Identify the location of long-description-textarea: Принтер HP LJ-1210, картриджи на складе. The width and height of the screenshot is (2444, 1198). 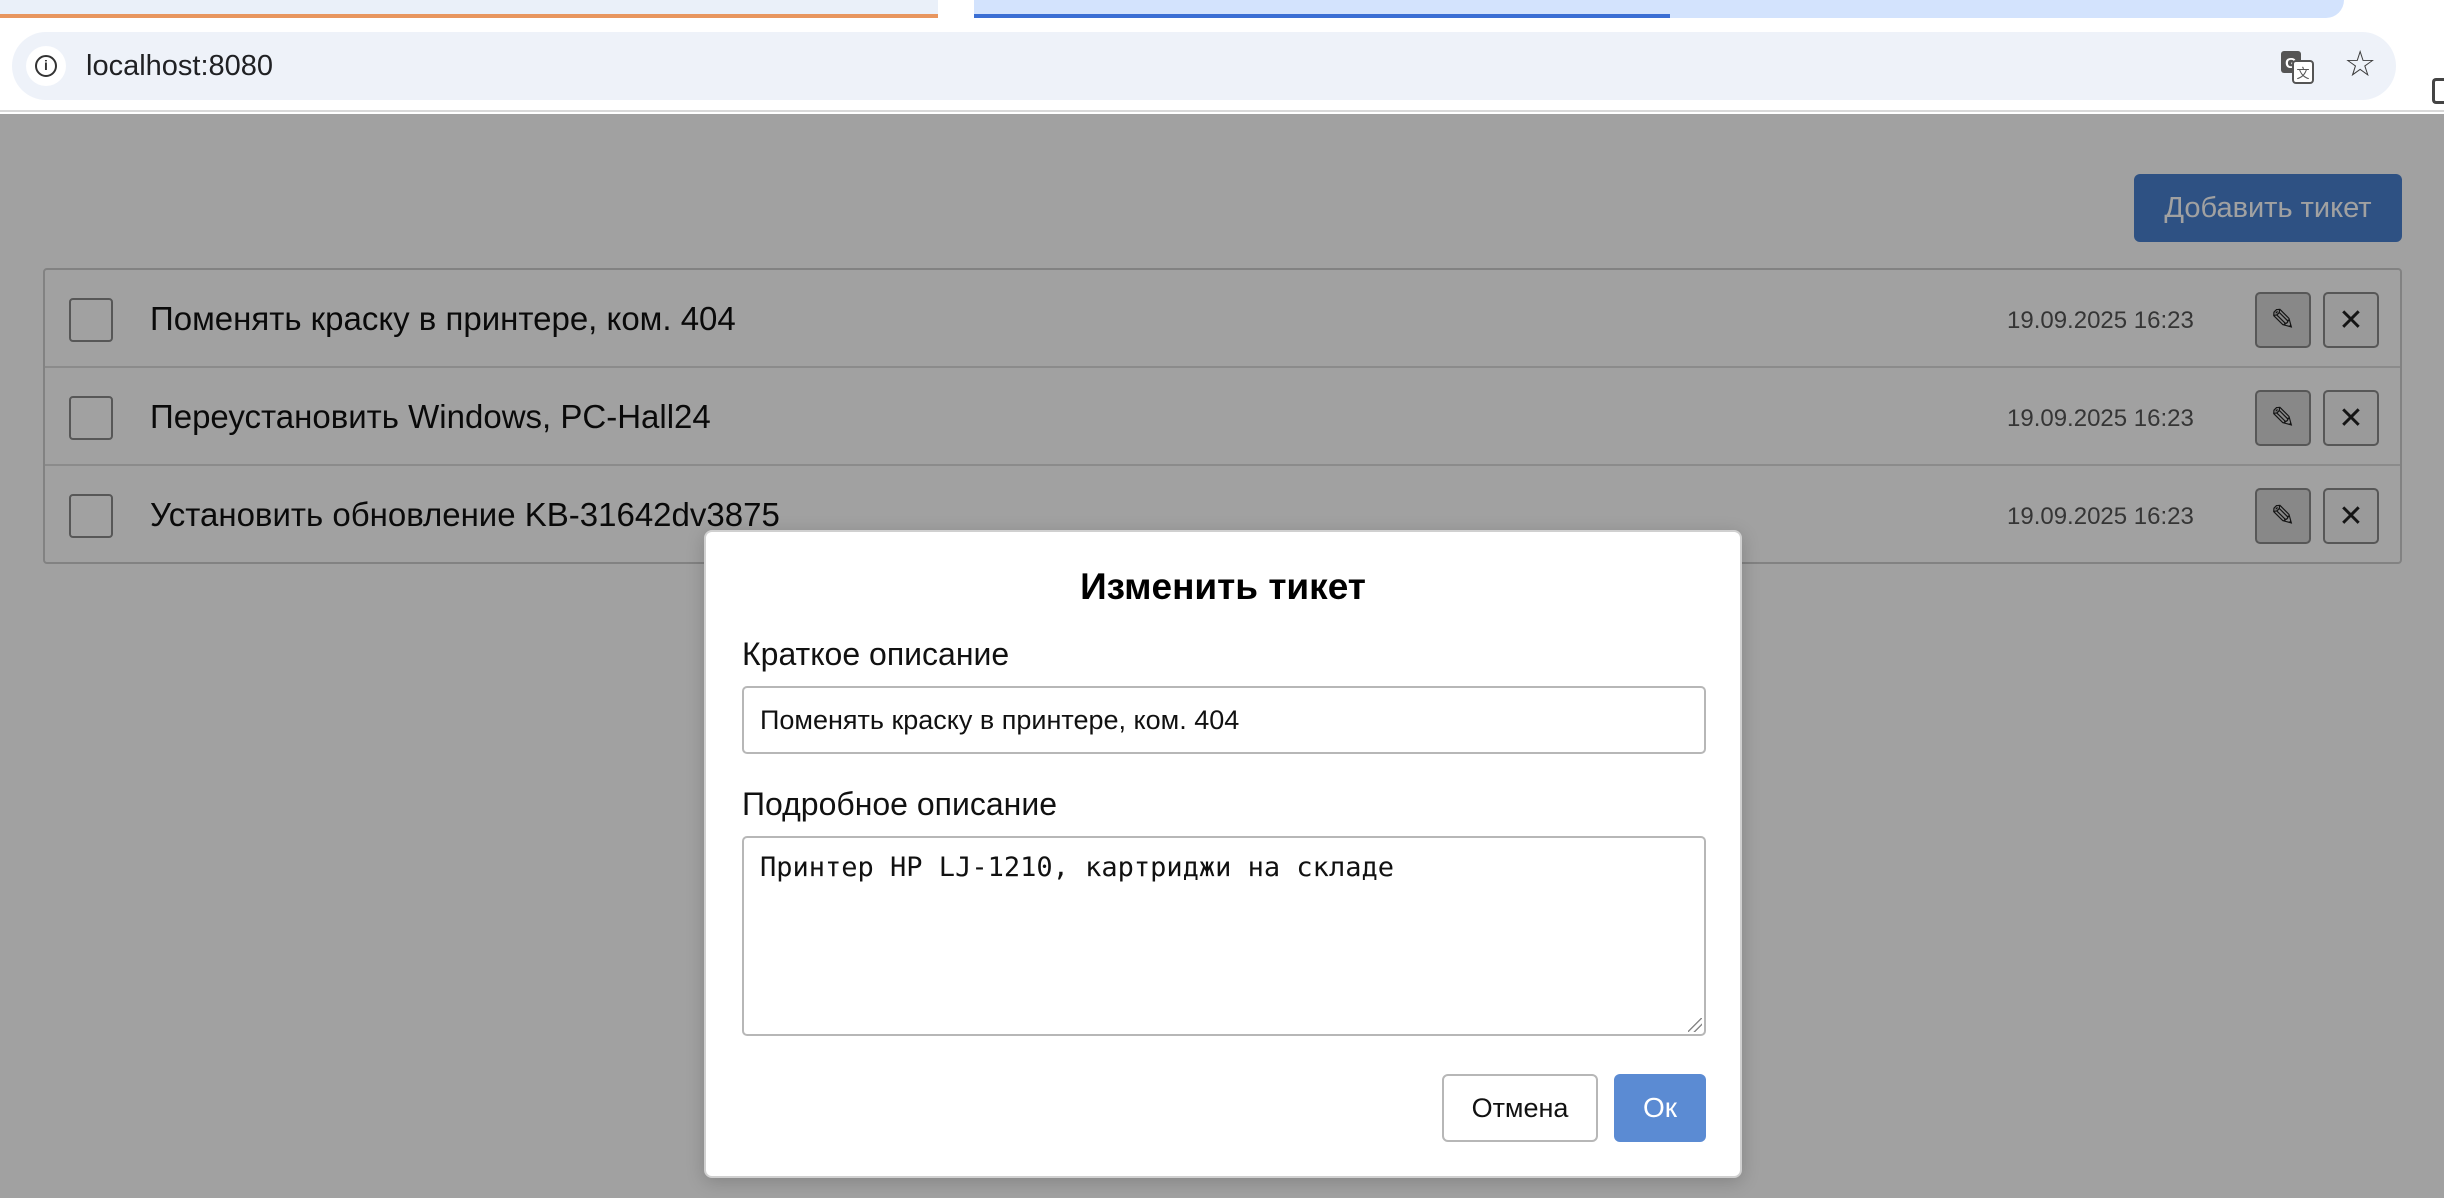
(1224, 936).